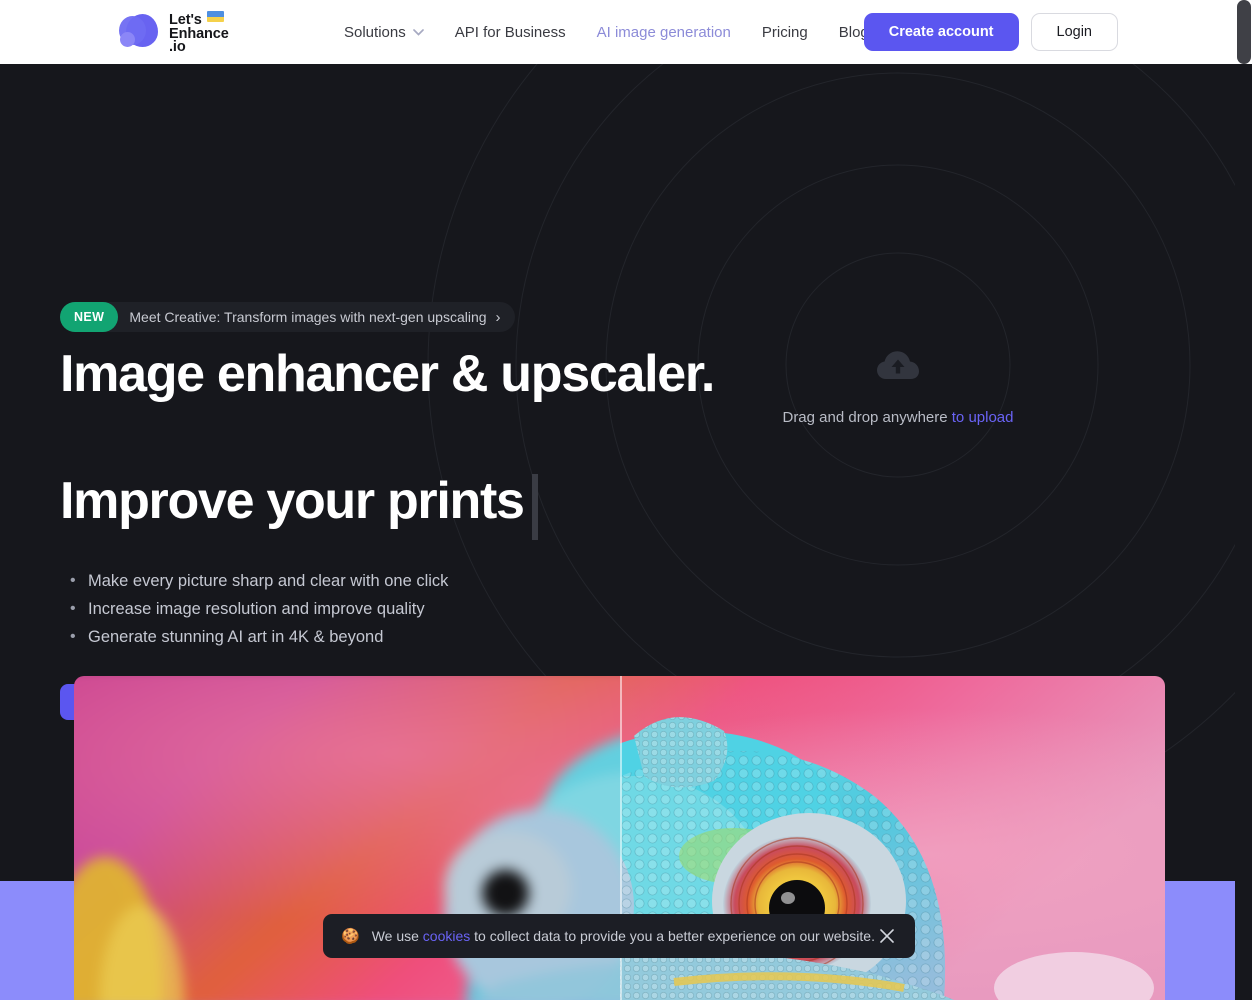  Describe the element at coordinates (446, 936) in the screenshot. I see `cookies-link: cookies` at that location.